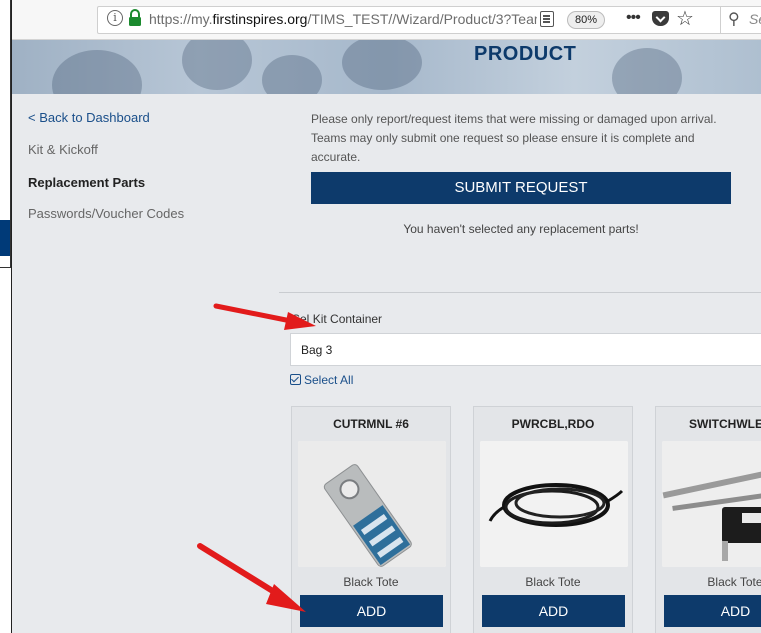 The width and height of the screenshot is (761, 633). Describe the element at coordinates (525, 54) in the screenshot. I see `page-title: PRODUCT` at that location.